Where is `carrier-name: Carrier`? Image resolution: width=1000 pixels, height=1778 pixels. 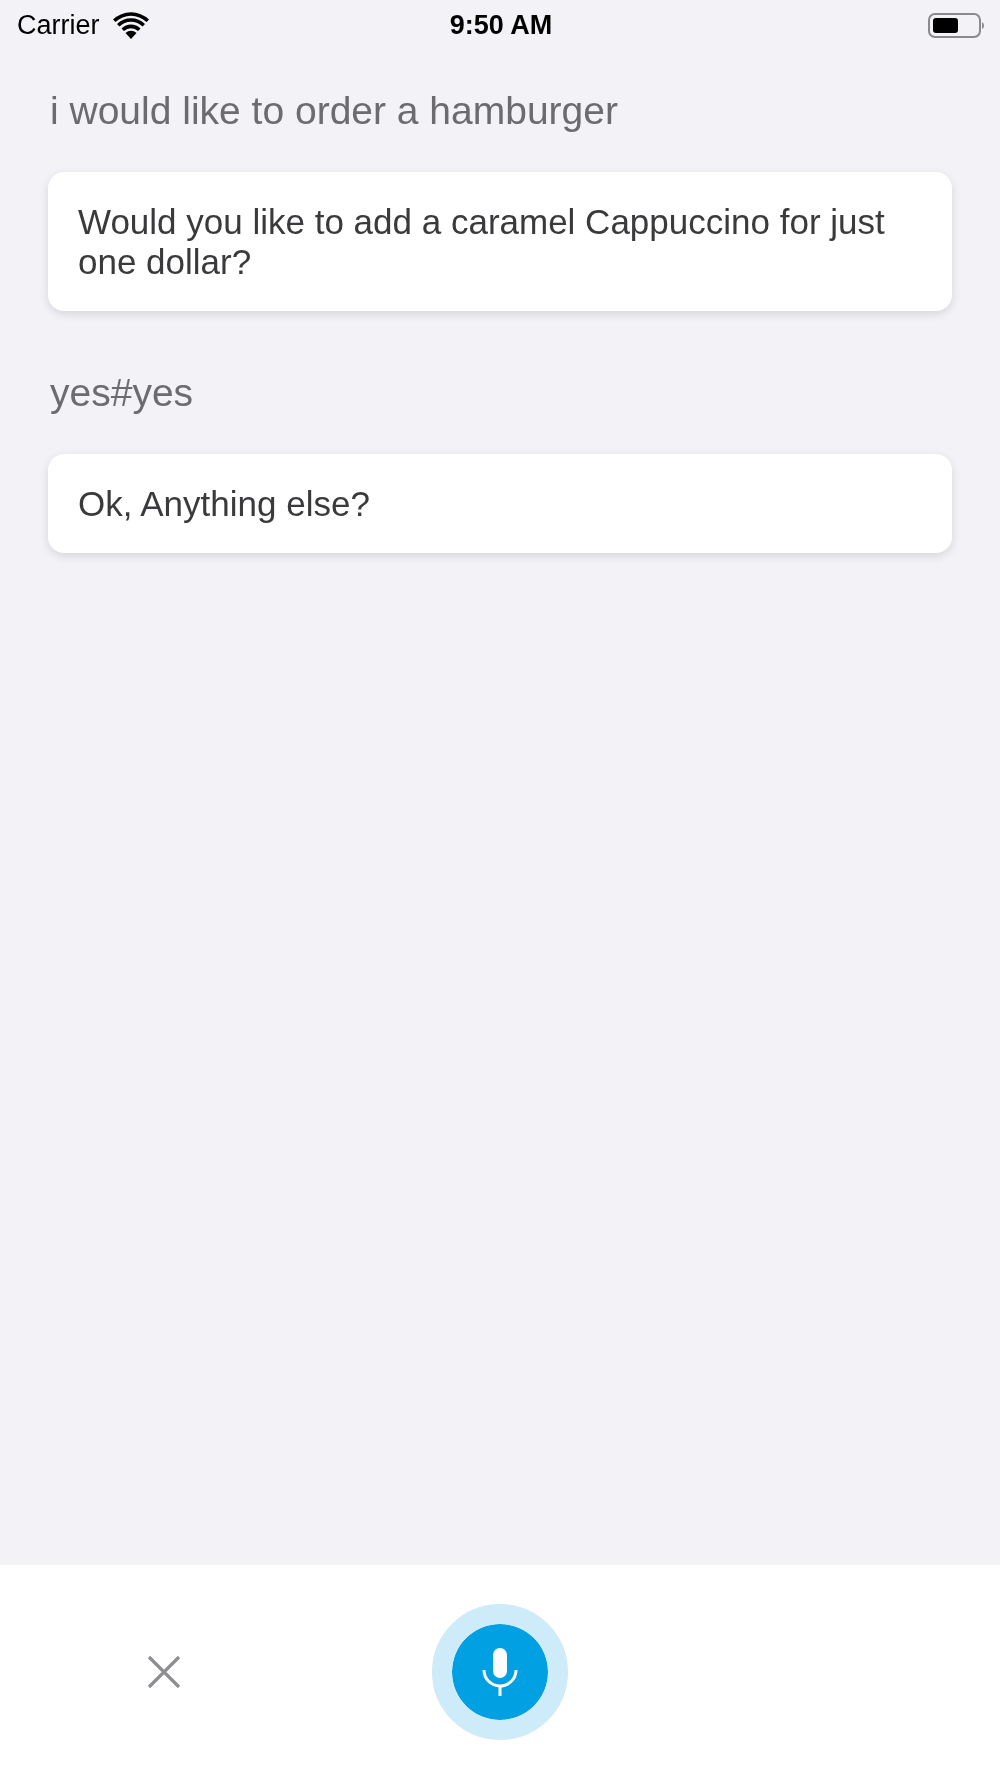 carrier-name: Carrier is located at coordinates (58, 25).